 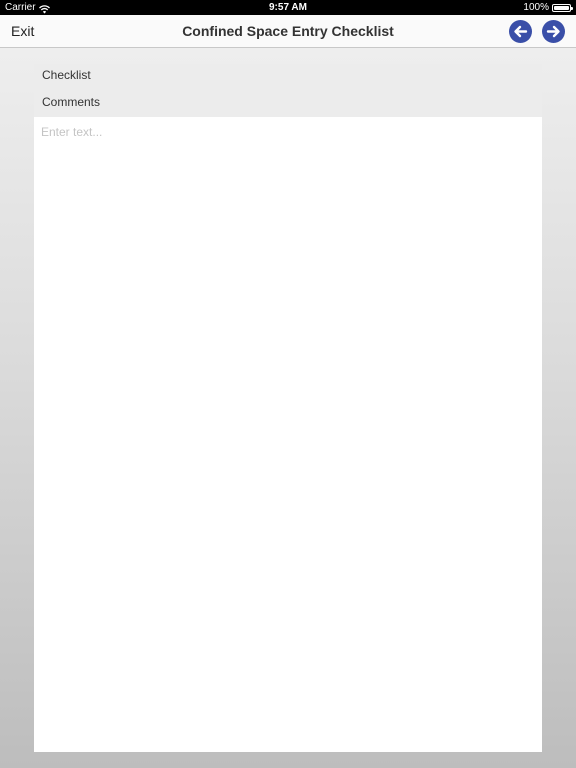 I want to click on forward-button, so click(x=553, y=31).